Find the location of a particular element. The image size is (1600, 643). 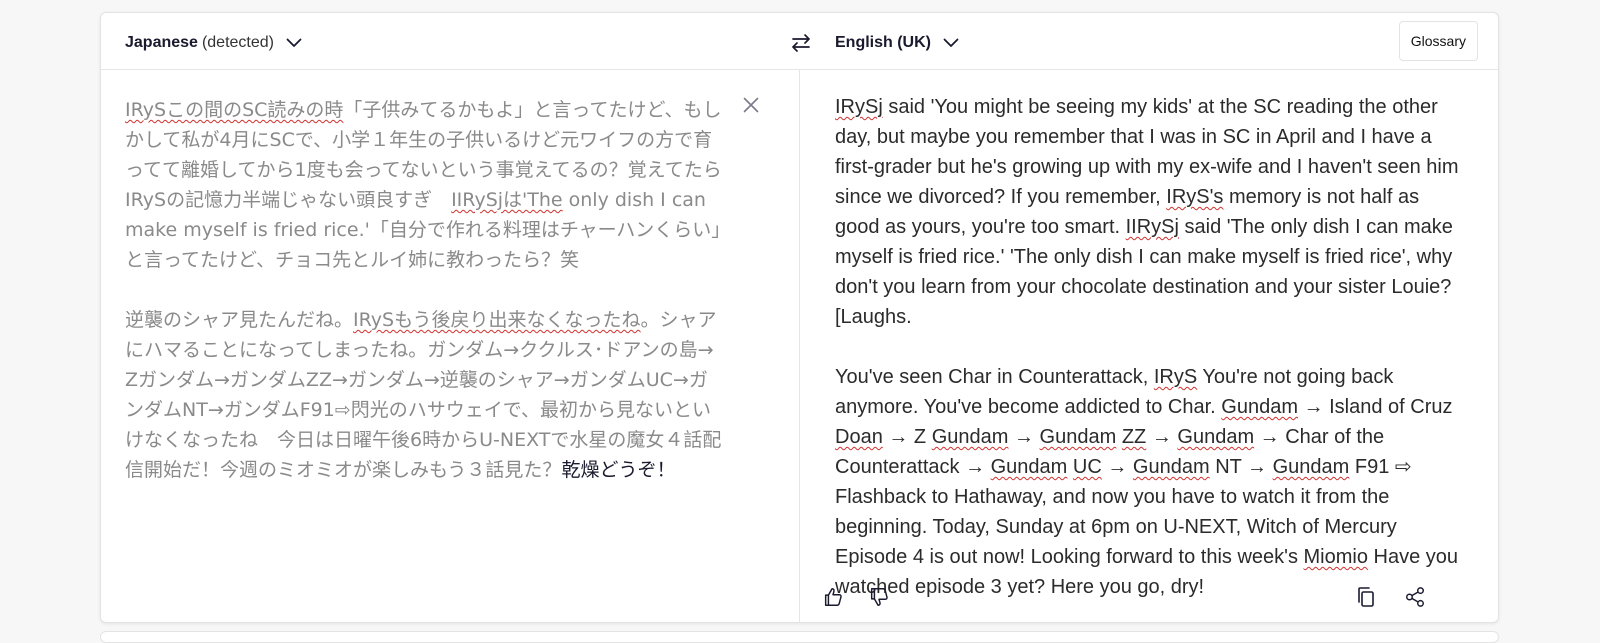

close-icon is located at coordinates (751, 105).